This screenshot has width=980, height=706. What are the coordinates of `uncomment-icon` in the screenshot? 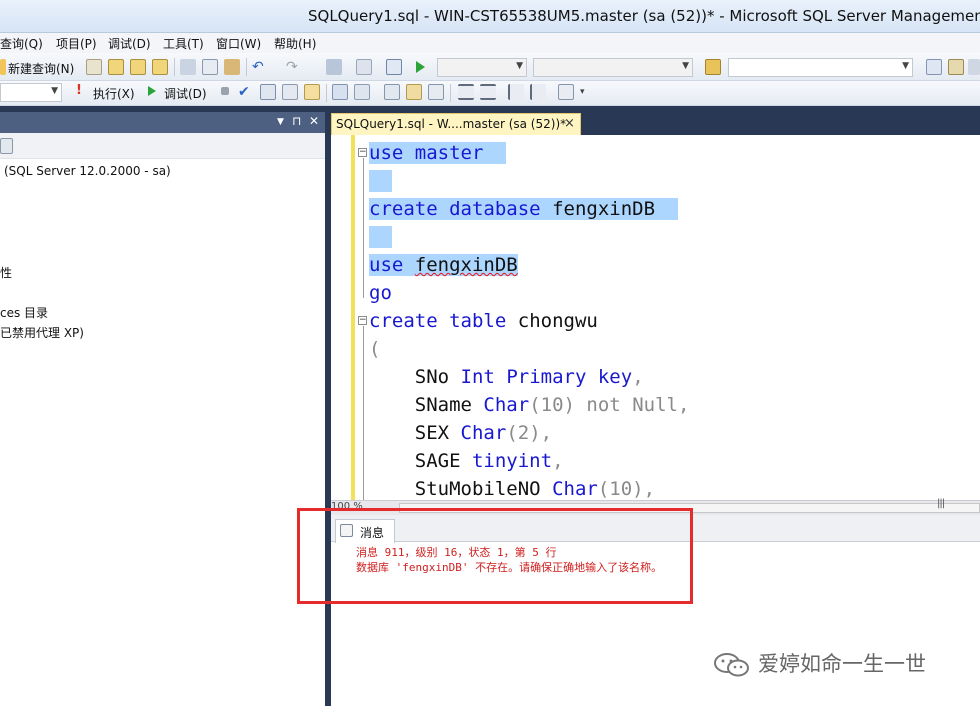 It's located at (488, 92).